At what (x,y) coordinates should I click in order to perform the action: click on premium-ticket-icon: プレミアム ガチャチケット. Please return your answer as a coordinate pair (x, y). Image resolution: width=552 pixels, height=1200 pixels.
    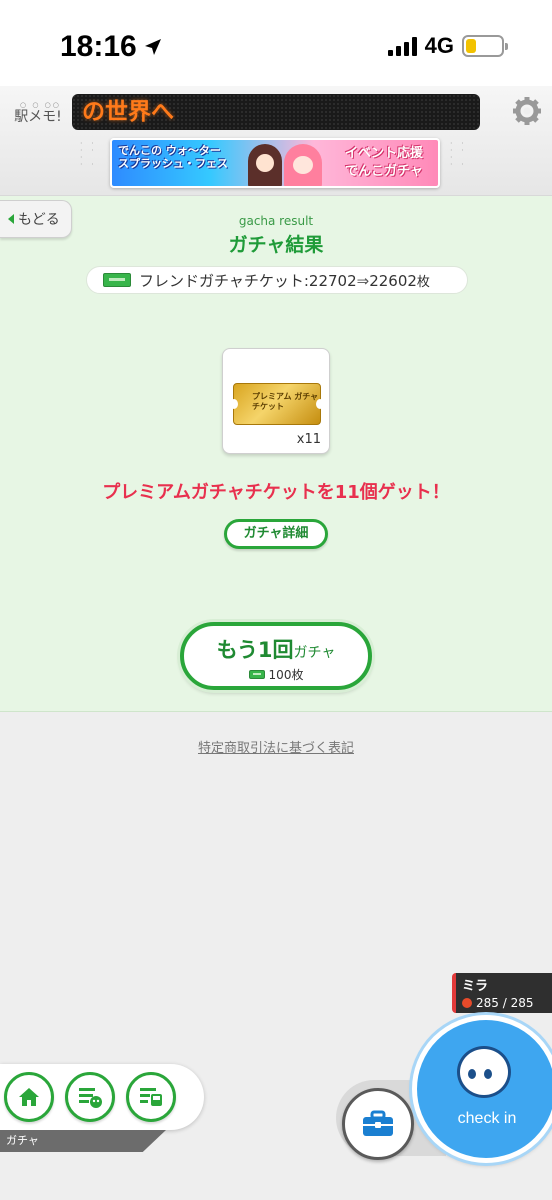
    Looking at the image, I should click on (277, 404).